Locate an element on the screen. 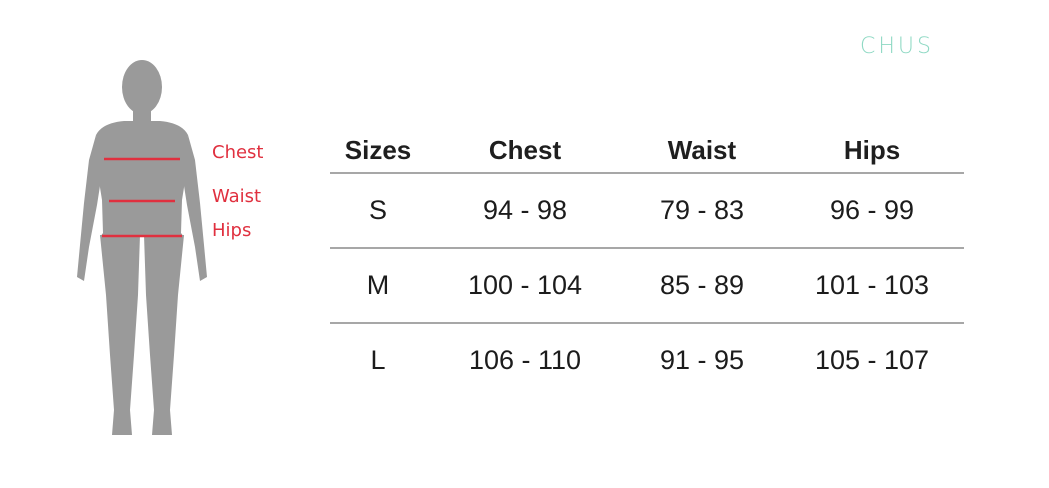 This screenshot has height=488, width=1049. chest-cell: 100 - 104 is located at coordinates (525, 285).